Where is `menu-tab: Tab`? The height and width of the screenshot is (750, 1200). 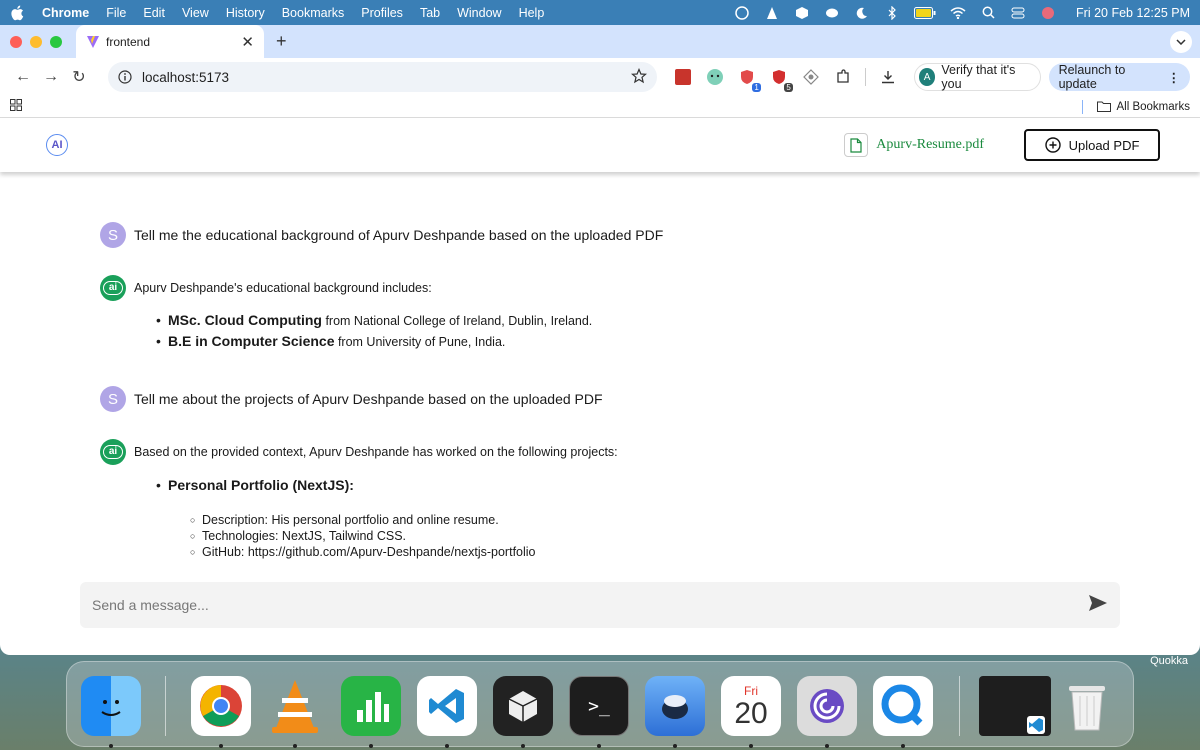
menu-tab: Tab is located at coordinates (430, 13).